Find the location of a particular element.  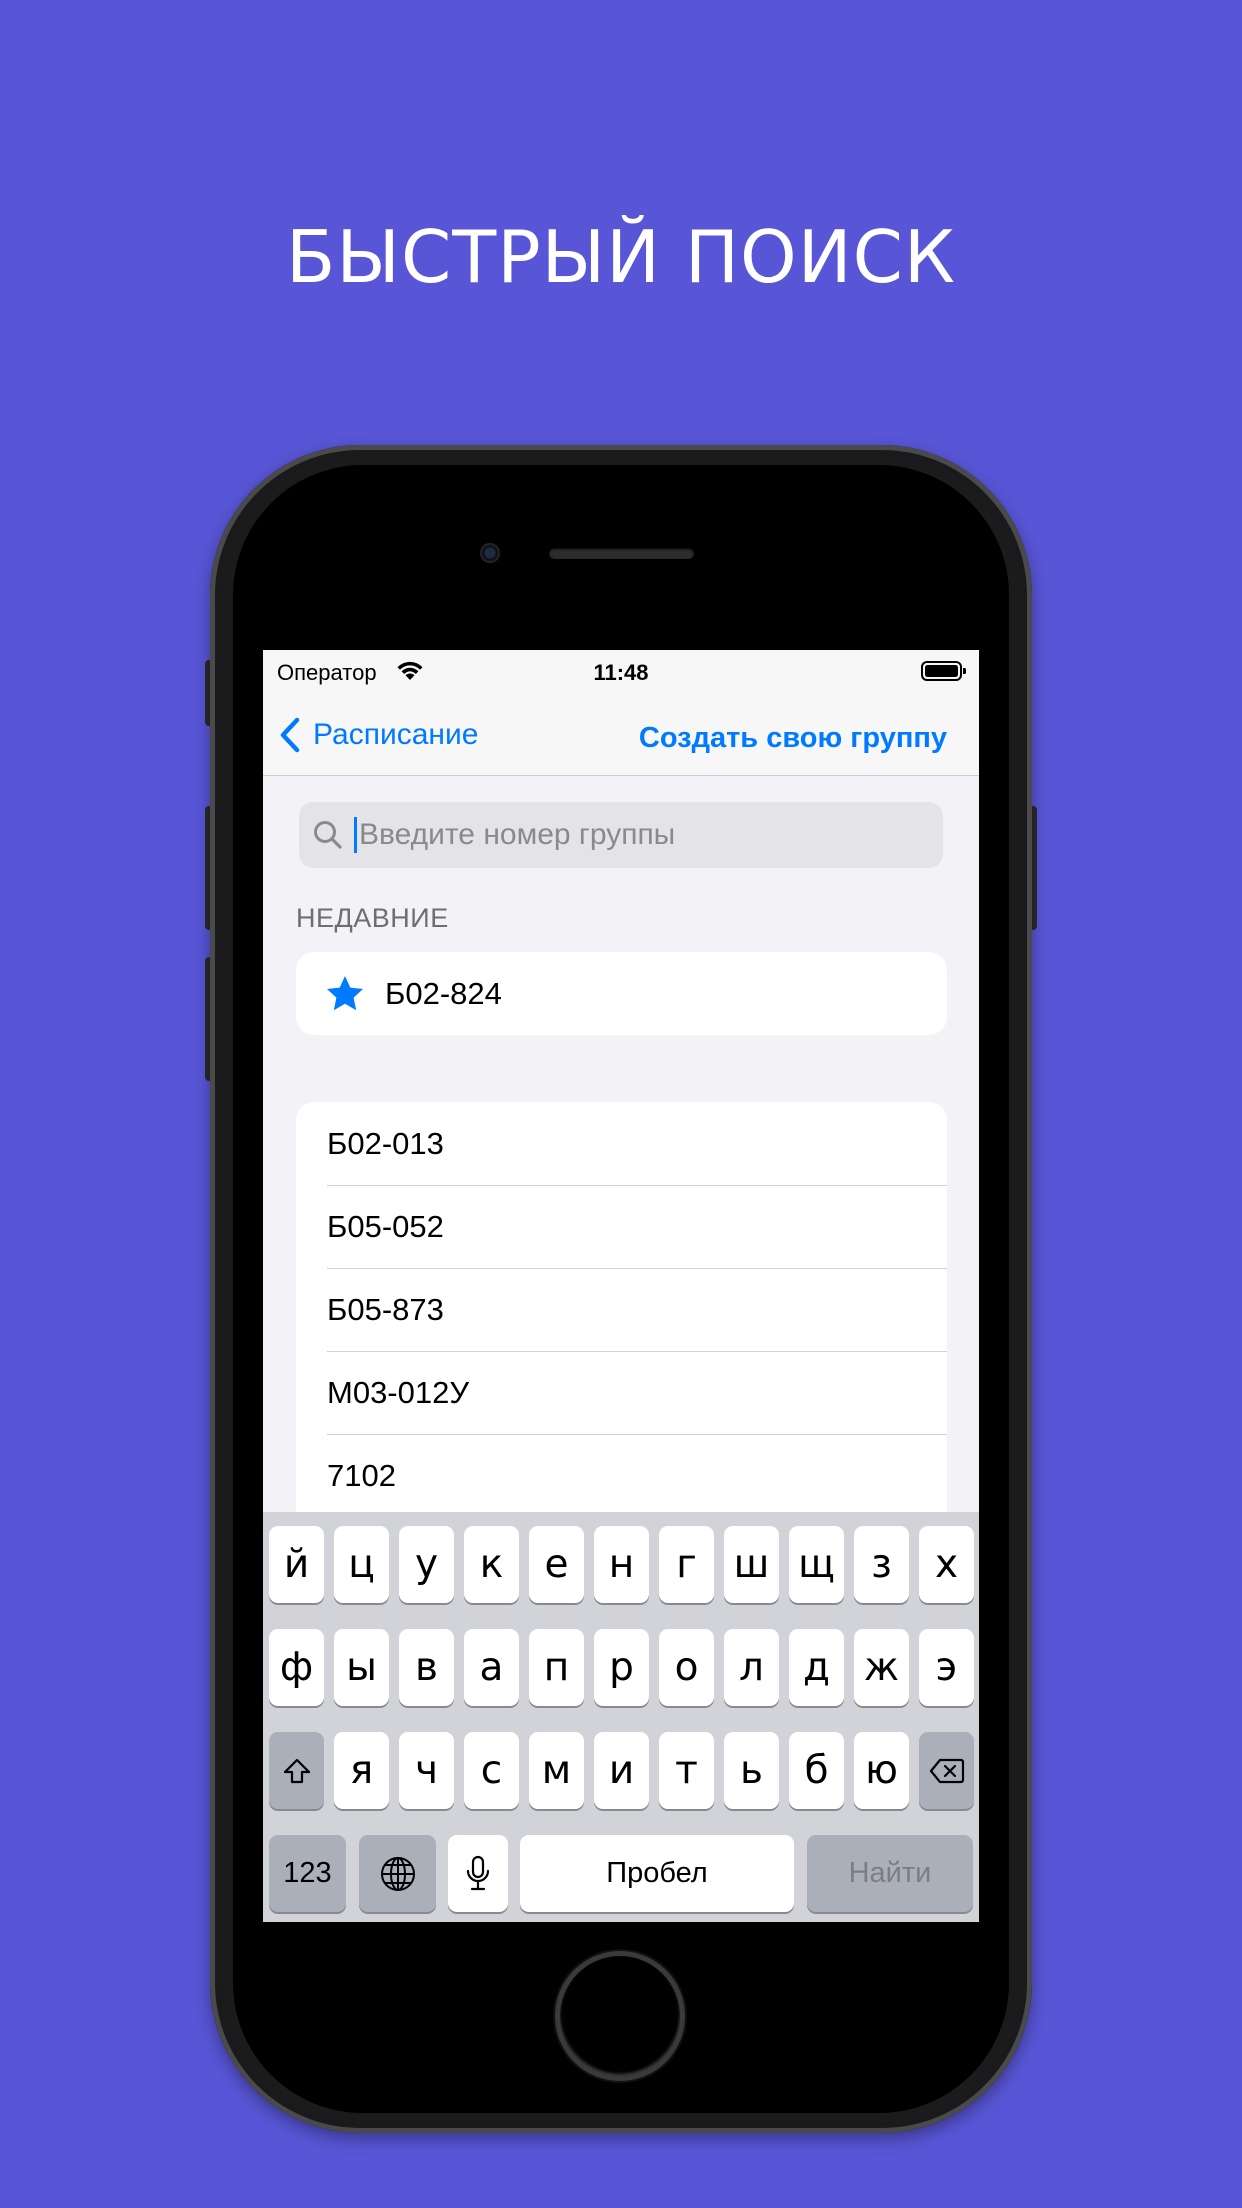

key-letter: ф is located at coordinates (296, 1667).